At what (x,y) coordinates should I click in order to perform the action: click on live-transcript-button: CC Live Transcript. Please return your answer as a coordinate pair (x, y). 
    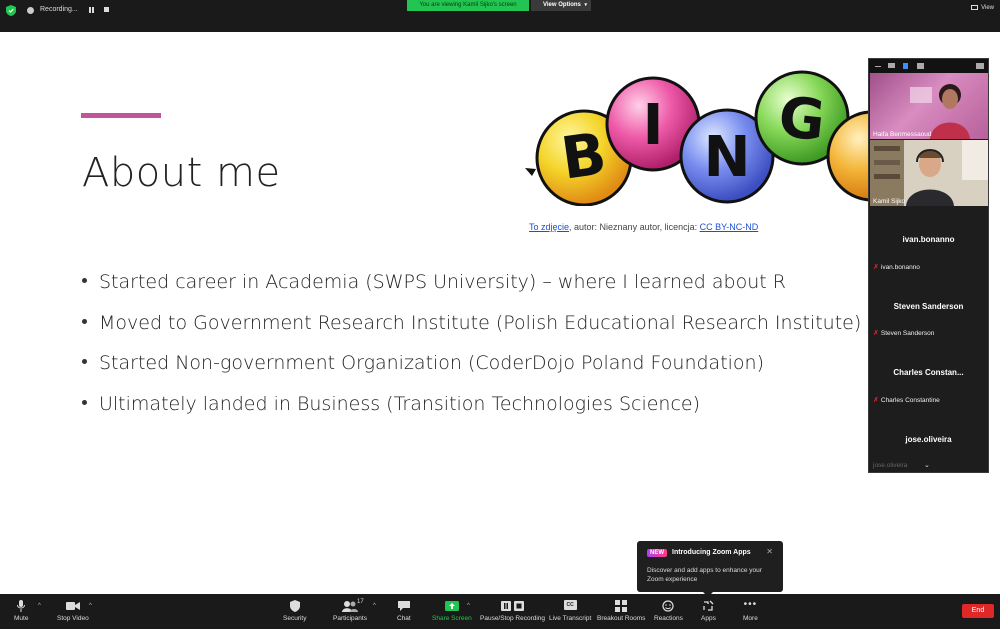
    Looking at the image, I should click on (570, 611).